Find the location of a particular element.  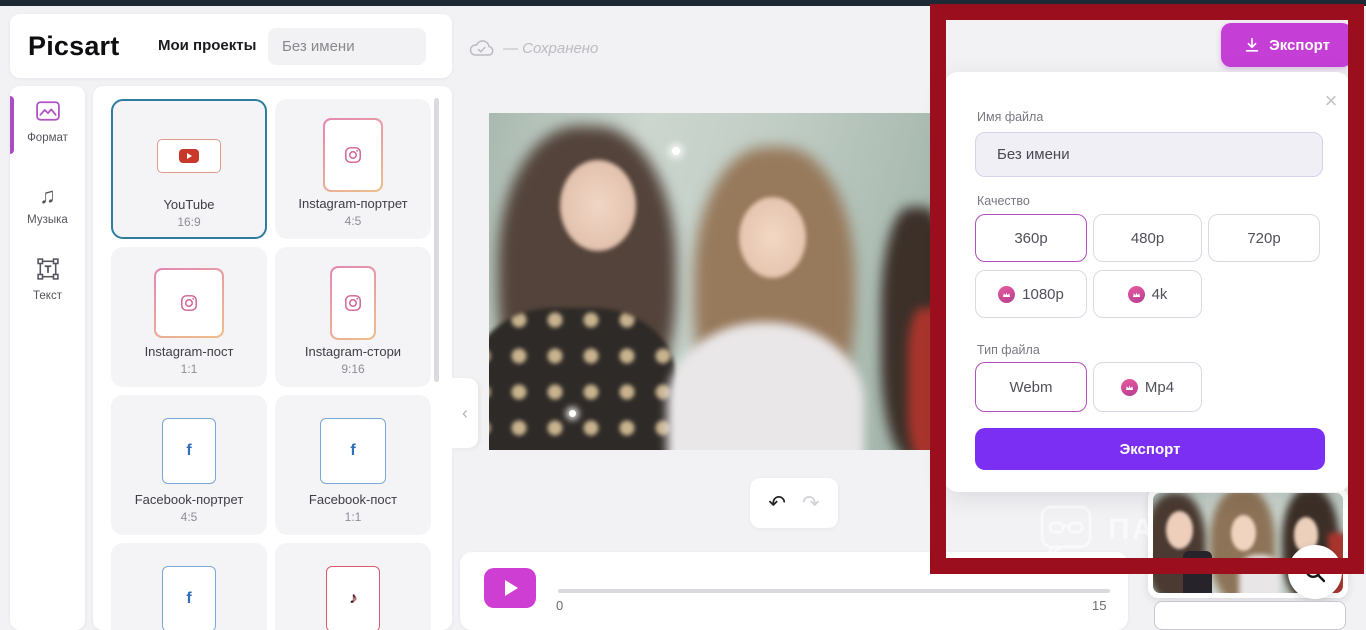

format-icon is located at coordinates (47, 114).